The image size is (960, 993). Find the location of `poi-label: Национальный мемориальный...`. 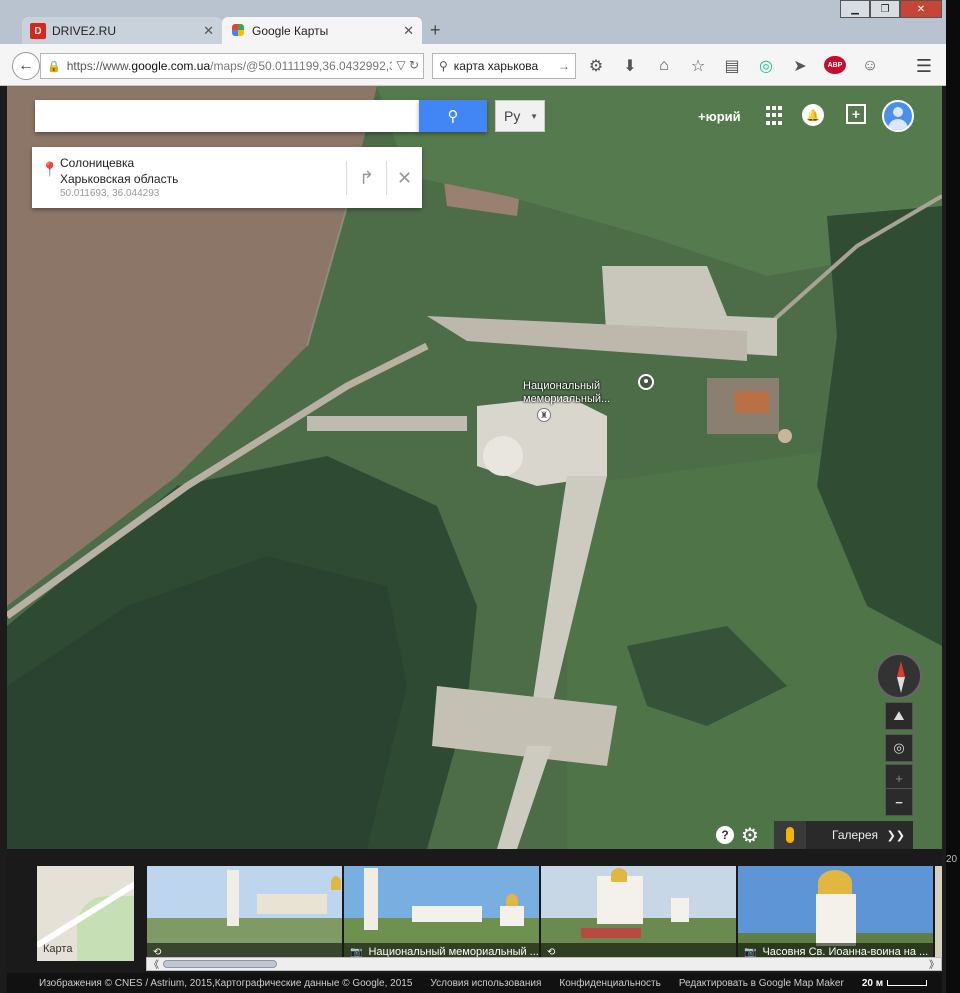

poi-label: Национальный мемориальный... is located at coordinates (566, 393).